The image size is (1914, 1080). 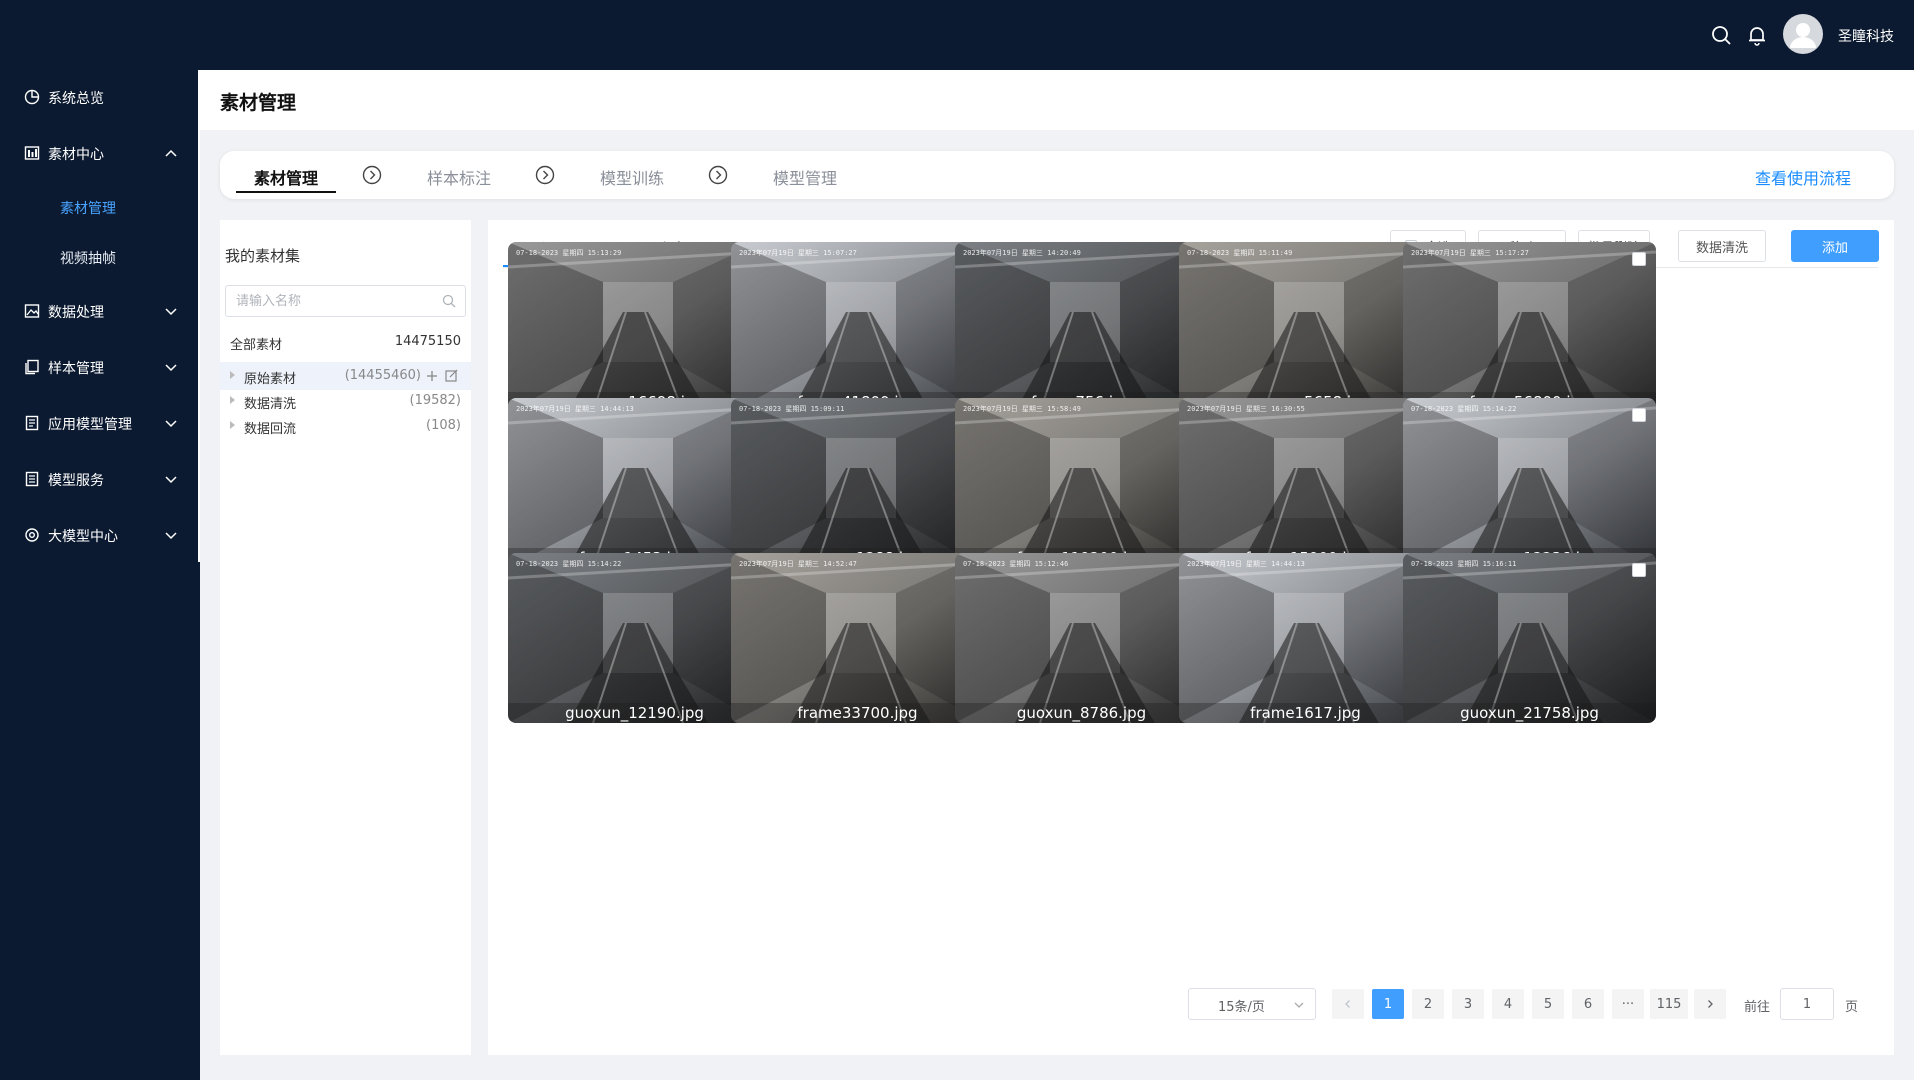 What do you see at coordinates (1803, 34) in the screenshot?
I see `user-avatar-icon` at bounding box center [1803, 34].